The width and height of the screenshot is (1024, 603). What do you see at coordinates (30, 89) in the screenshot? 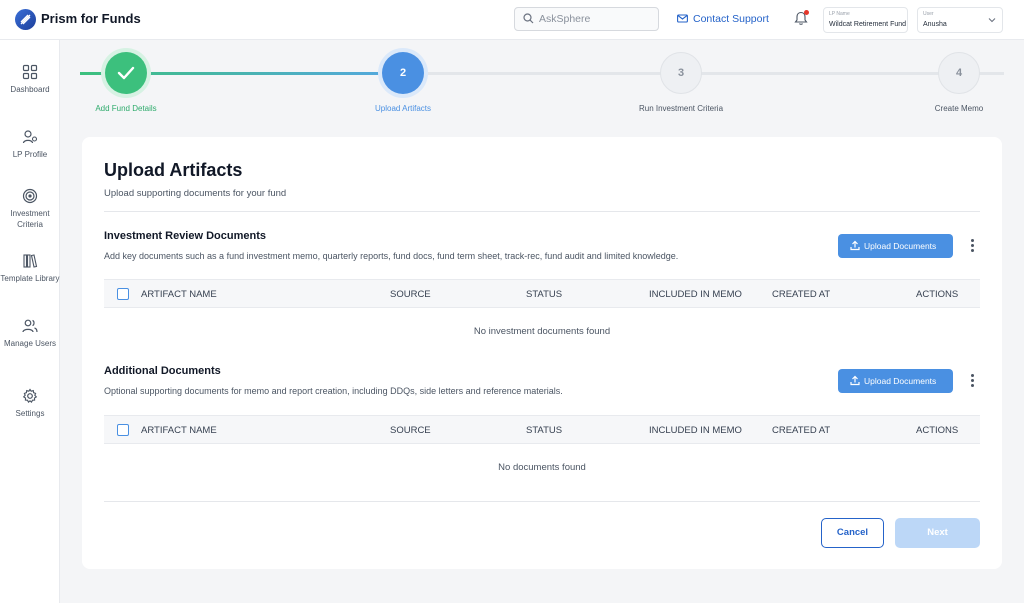
I see `sidebar-item-label: Dashboard` at bounding box center [30, 89].